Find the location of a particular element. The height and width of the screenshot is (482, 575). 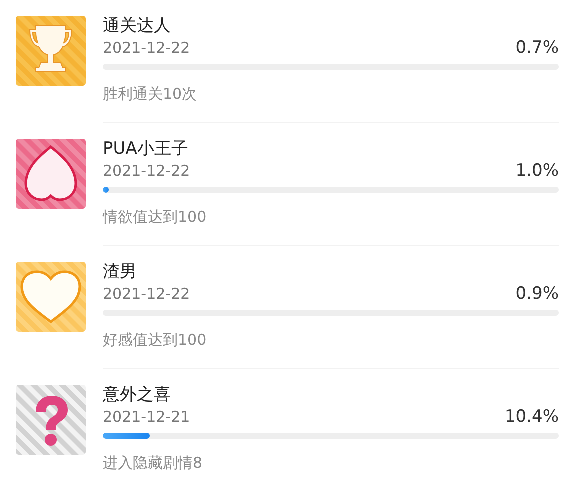

peach-icon is located at coordinates (51, 174).